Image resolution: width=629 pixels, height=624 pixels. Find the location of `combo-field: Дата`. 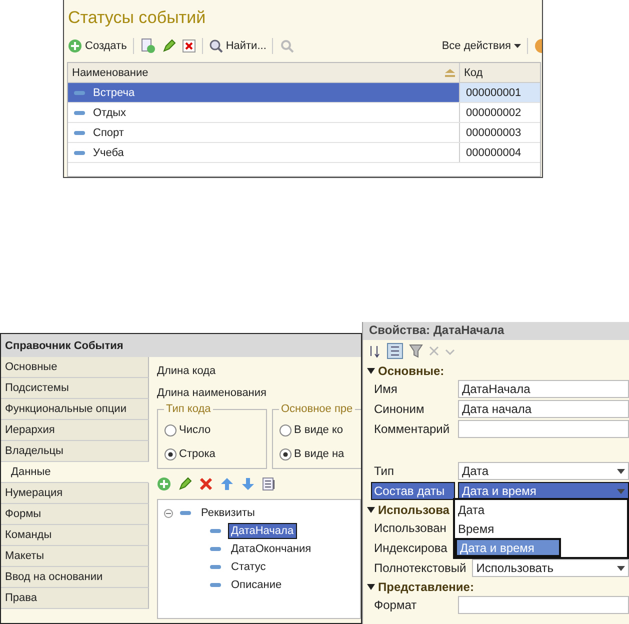

combo-field: Дата is located at coordinates (543, 471).